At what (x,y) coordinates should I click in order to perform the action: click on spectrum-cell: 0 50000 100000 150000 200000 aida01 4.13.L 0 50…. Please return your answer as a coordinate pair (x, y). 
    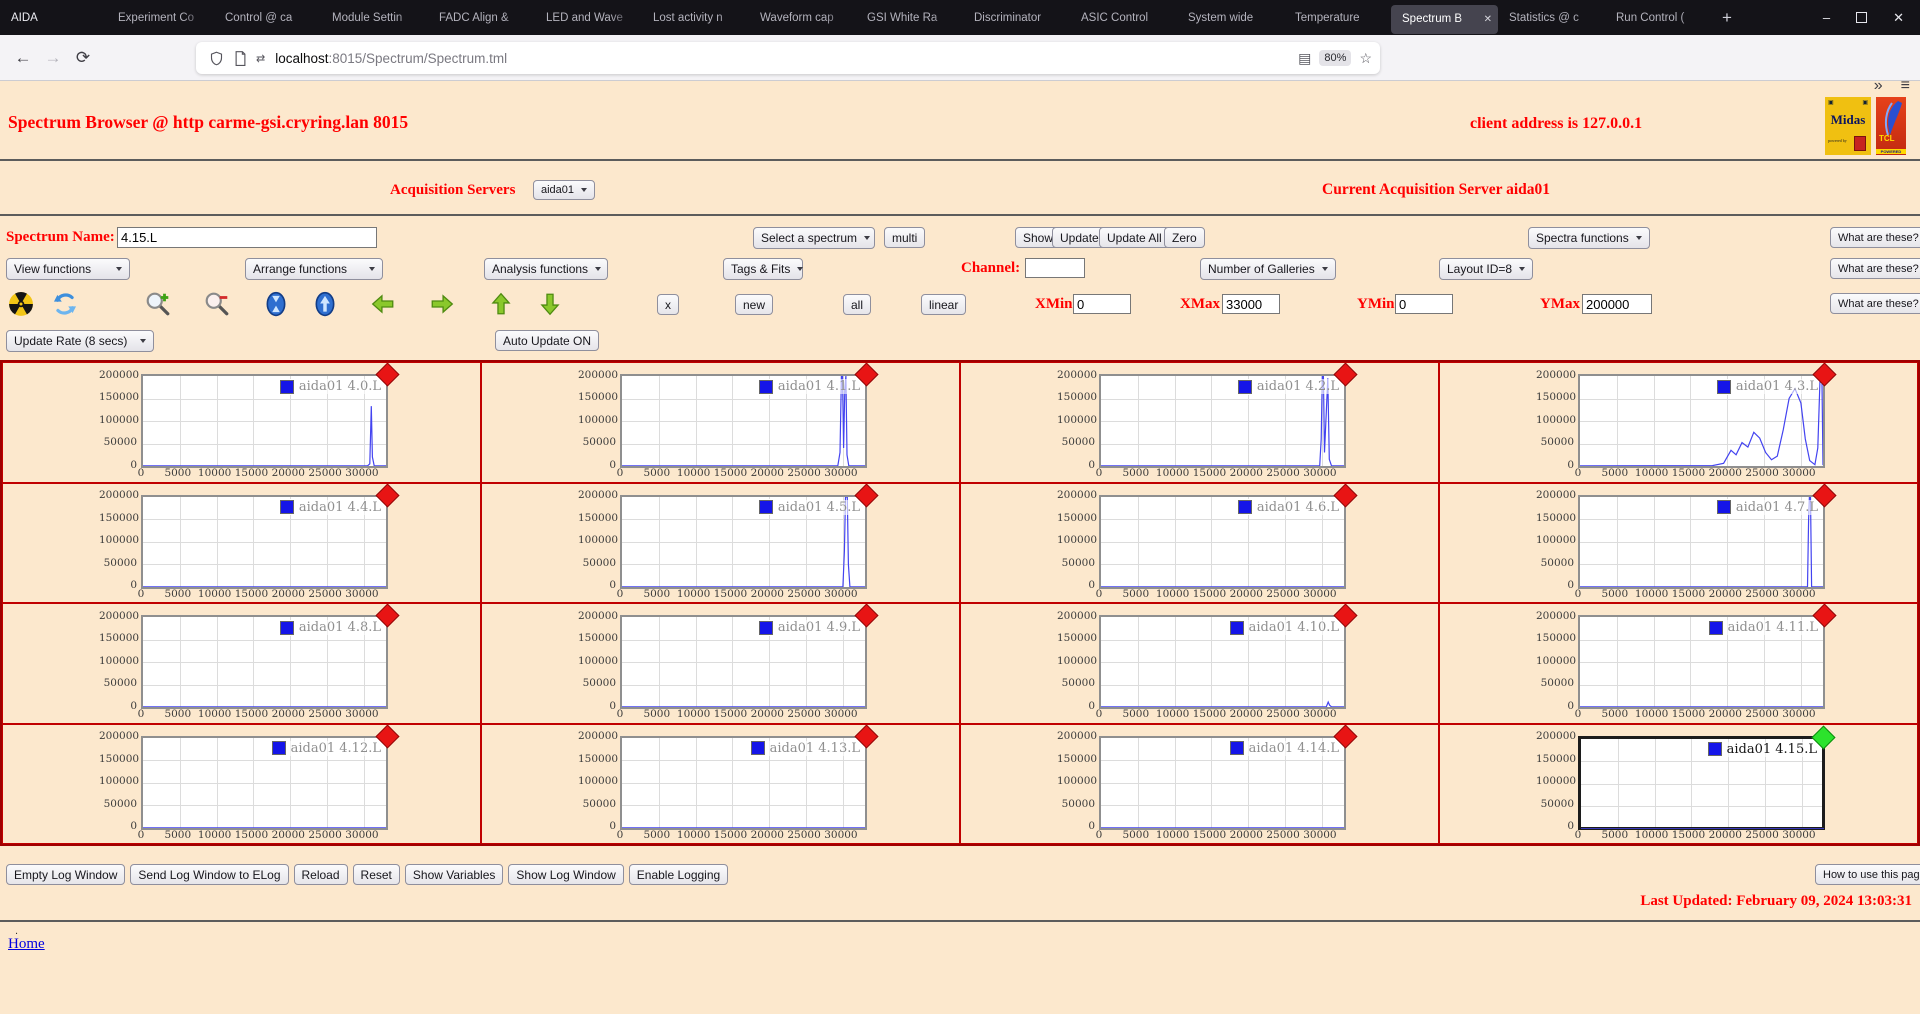
    Looking at the image, I should click on (720, 783).